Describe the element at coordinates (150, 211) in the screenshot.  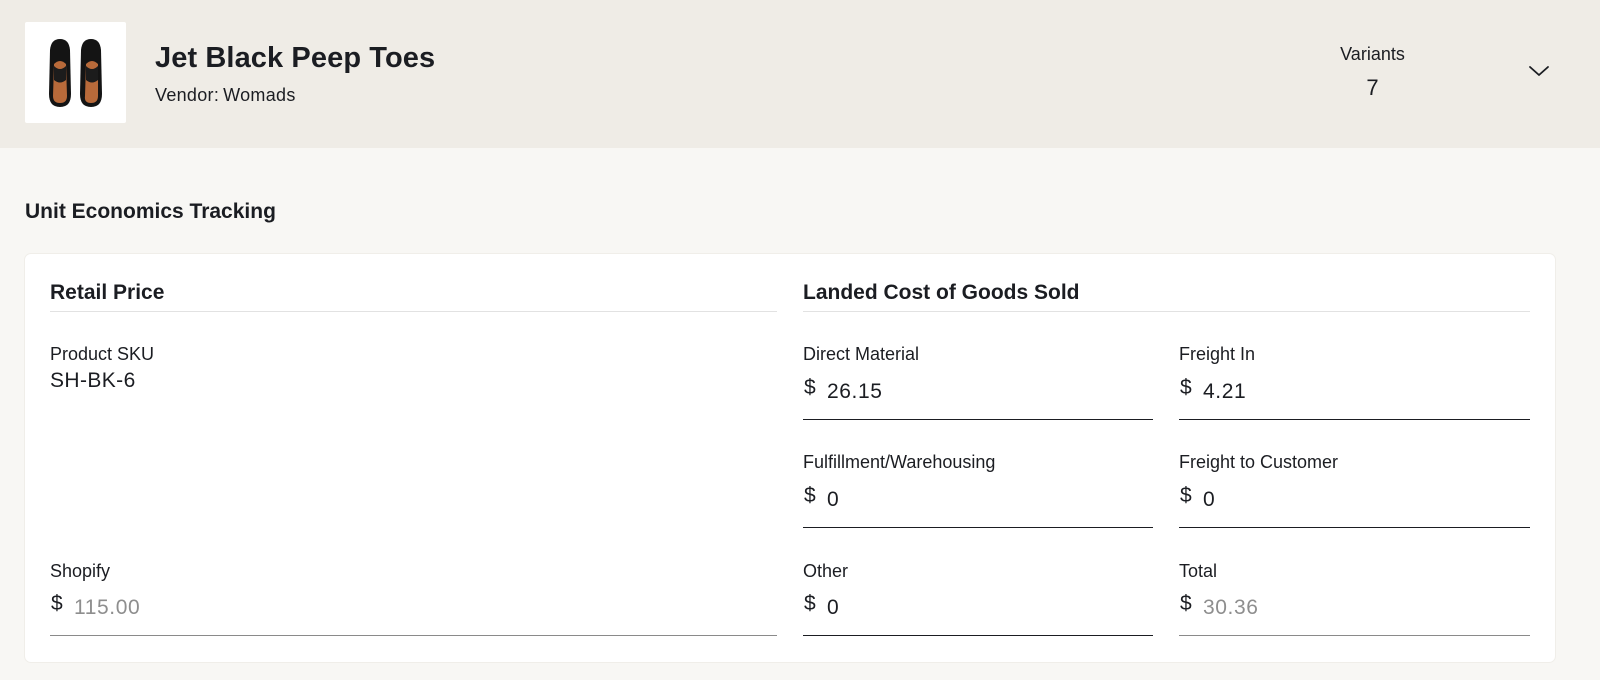
I see `section-title: Unit Economics Tracking` at that location.